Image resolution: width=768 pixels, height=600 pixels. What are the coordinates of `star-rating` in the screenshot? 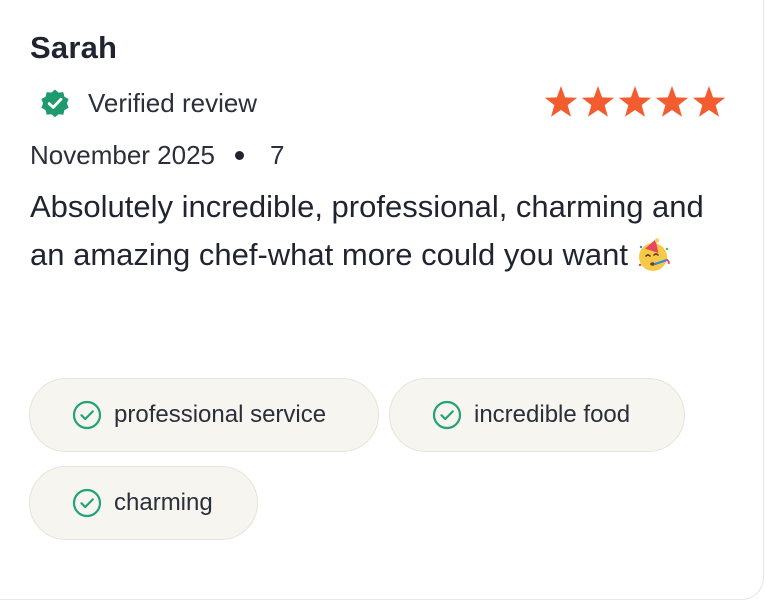 It's located at (635, 102).